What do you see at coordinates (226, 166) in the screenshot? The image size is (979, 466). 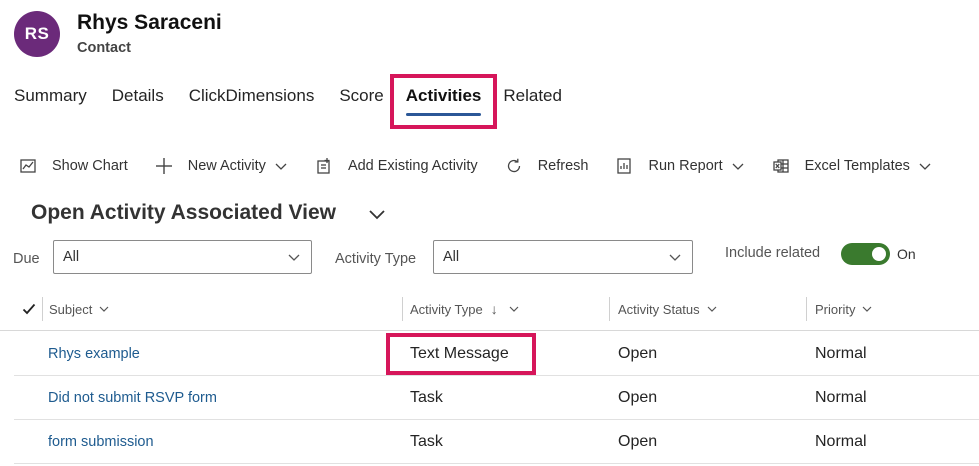 I see `new-activity-label: New Activity` at bounding box center [226, 166].